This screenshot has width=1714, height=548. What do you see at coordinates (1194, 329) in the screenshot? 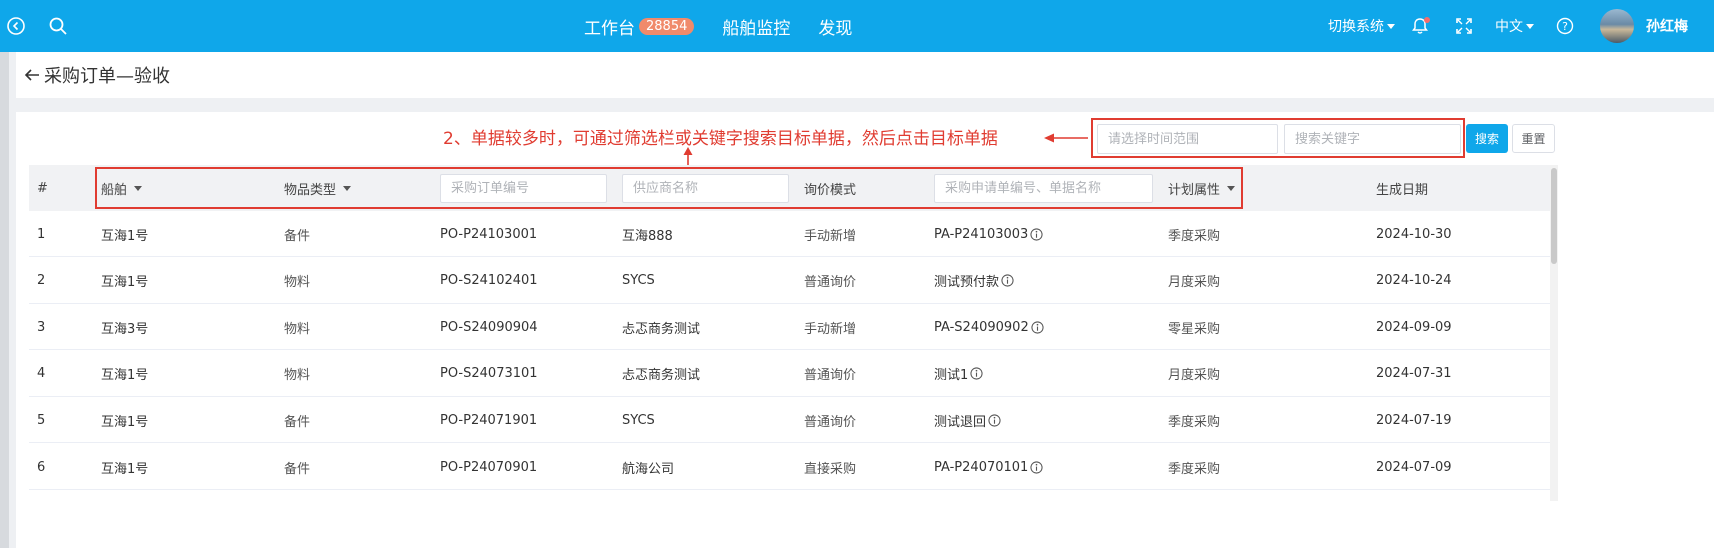
I see `cell-plan-text: 零星采购` at bounding box center [1194, 329].